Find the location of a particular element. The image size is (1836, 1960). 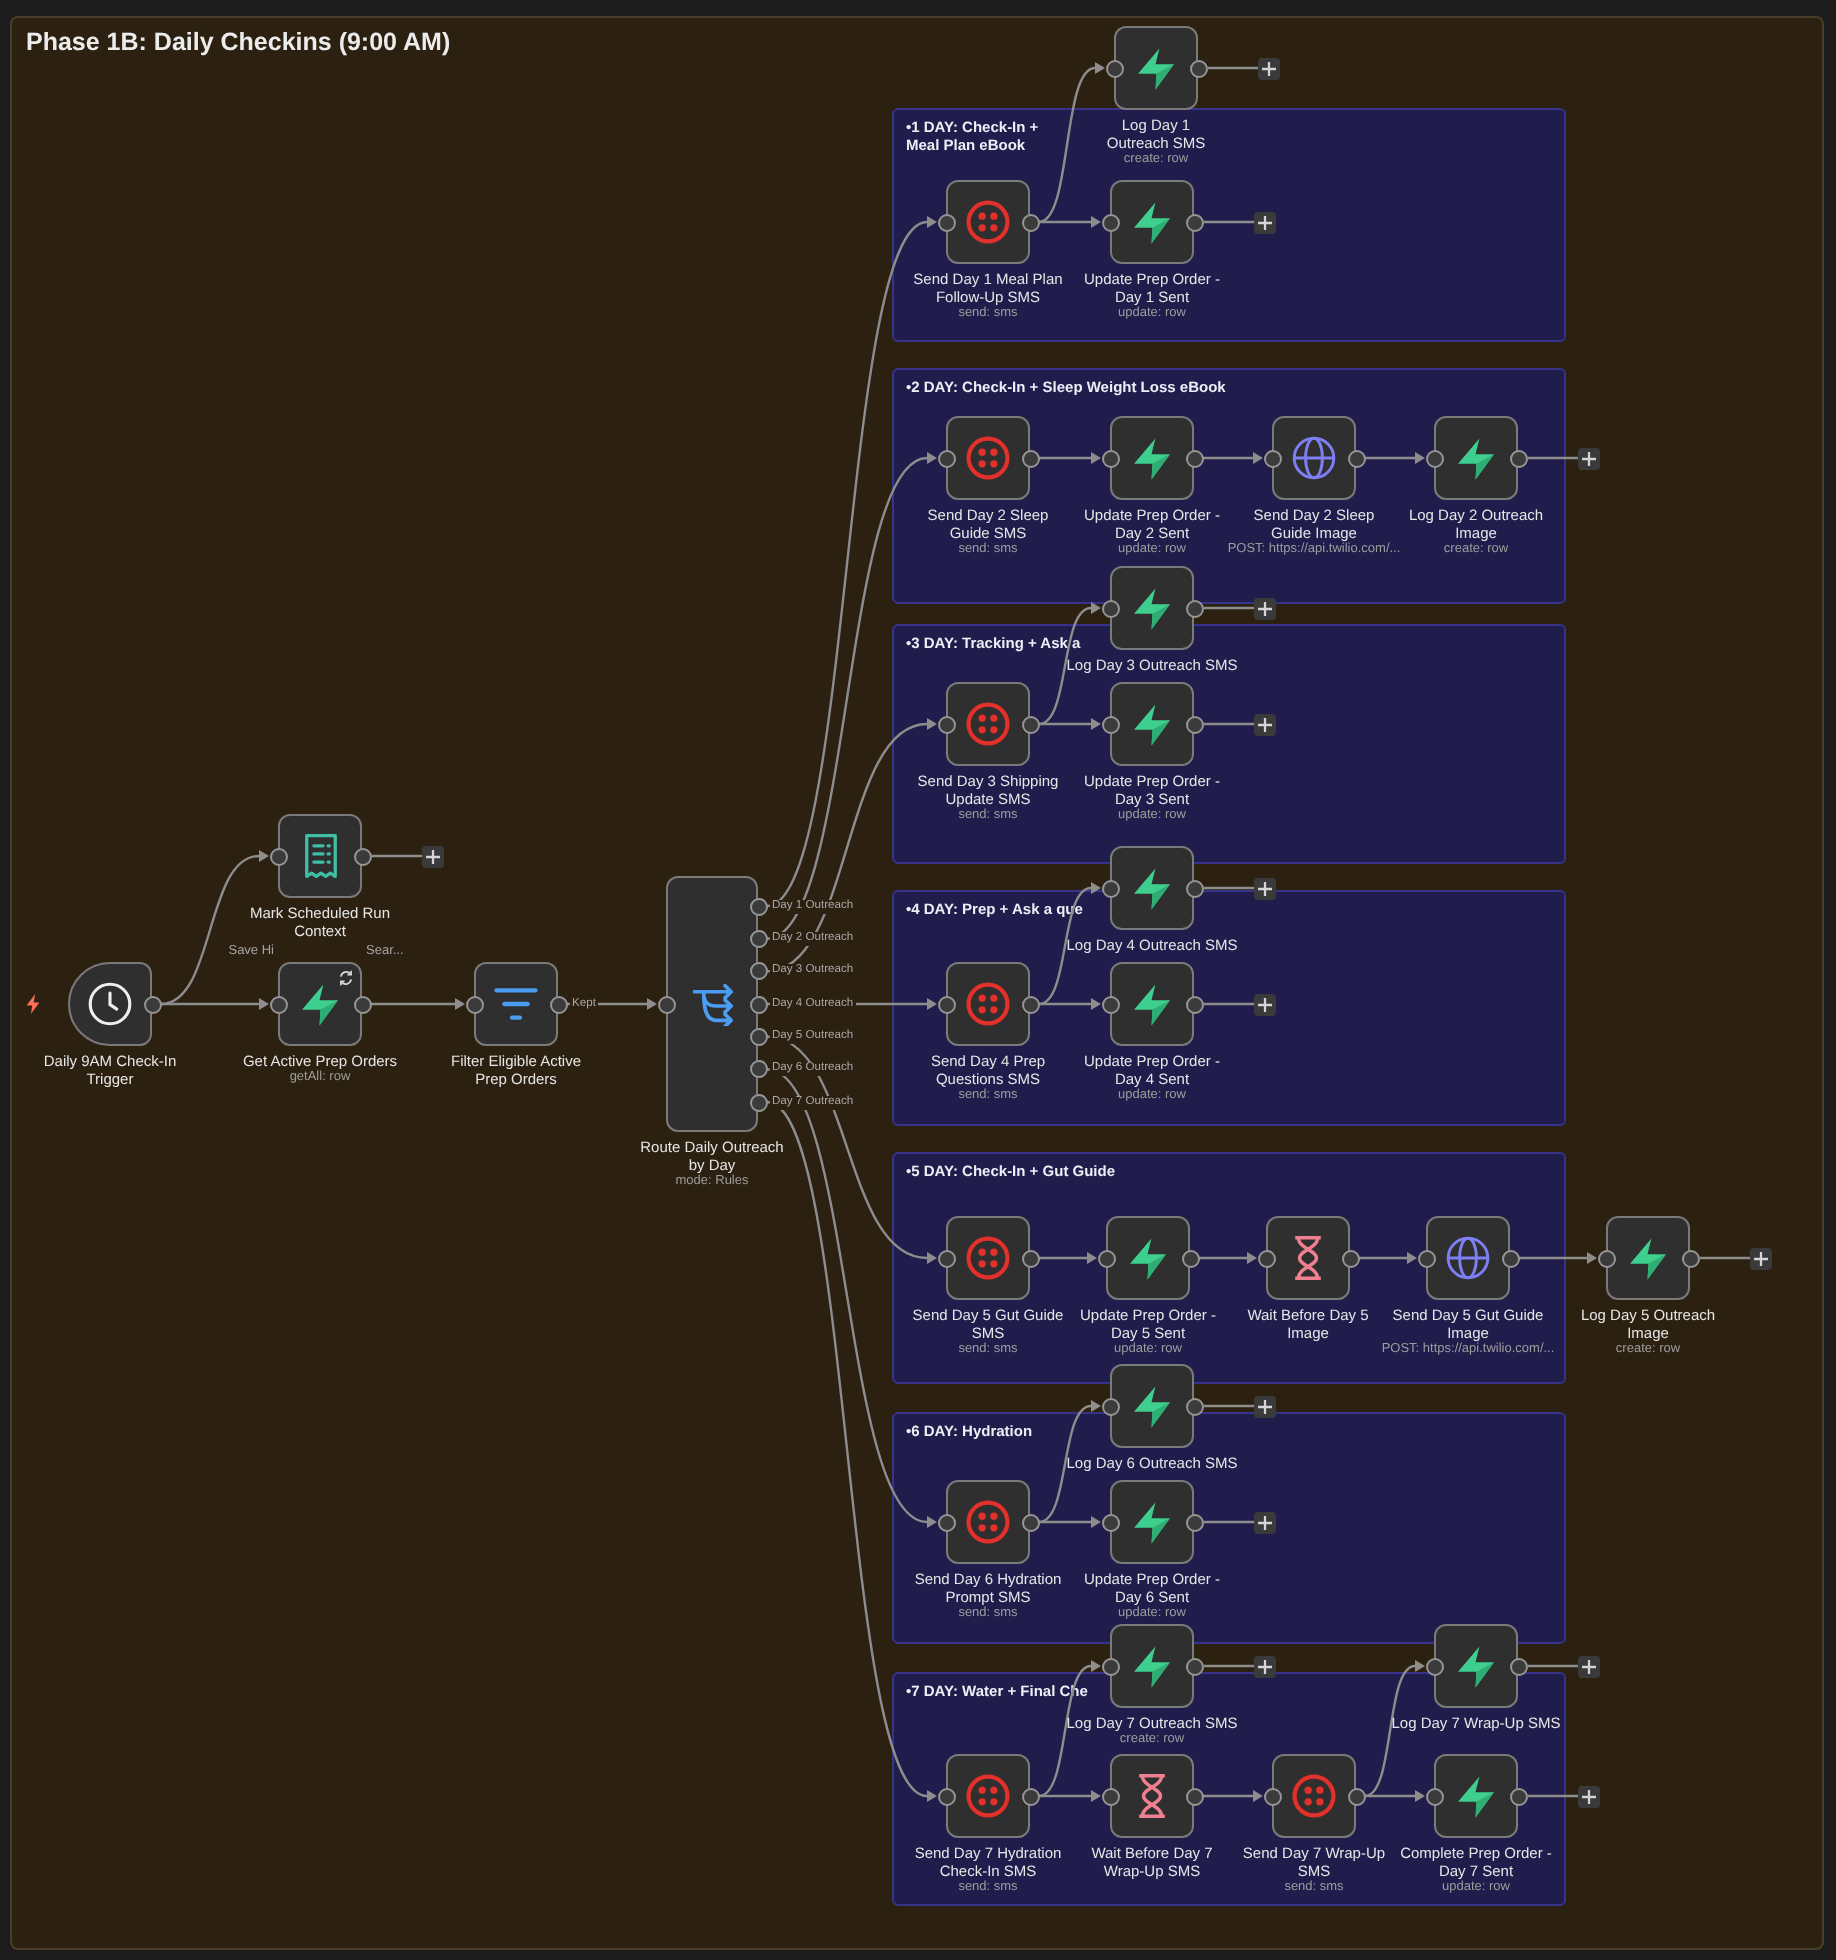

branch-arrows-icon is located at coordinates (712, 1004).